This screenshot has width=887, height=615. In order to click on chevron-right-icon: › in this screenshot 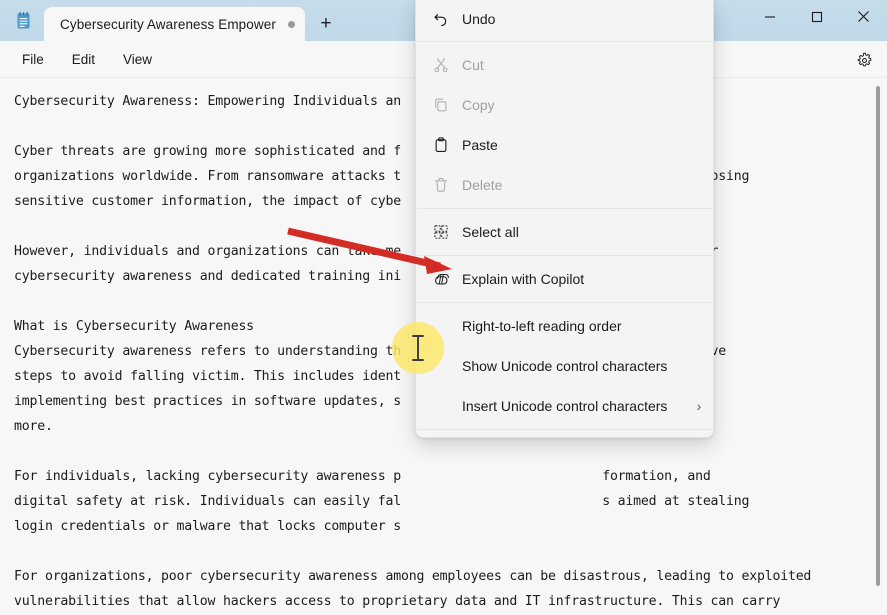, I will do `click(699, 406)`.